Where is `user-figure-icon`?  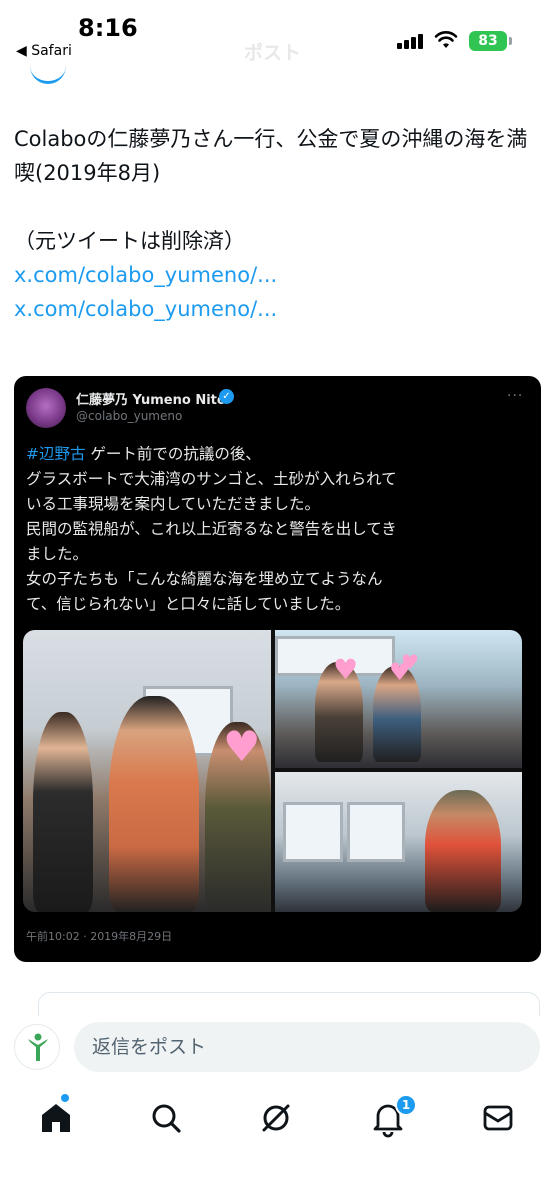
user-figure-icon is located at coordinates (38, 1047).